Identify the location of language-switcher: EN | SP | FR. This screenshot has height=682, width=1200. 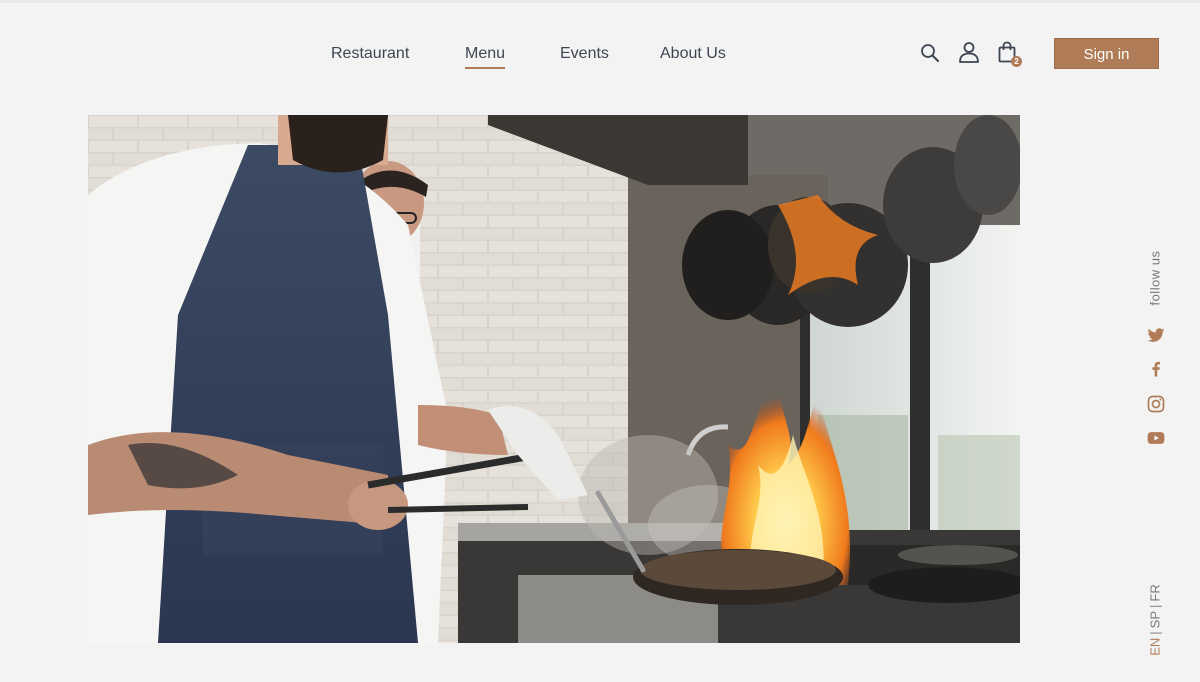
(1155, 620).